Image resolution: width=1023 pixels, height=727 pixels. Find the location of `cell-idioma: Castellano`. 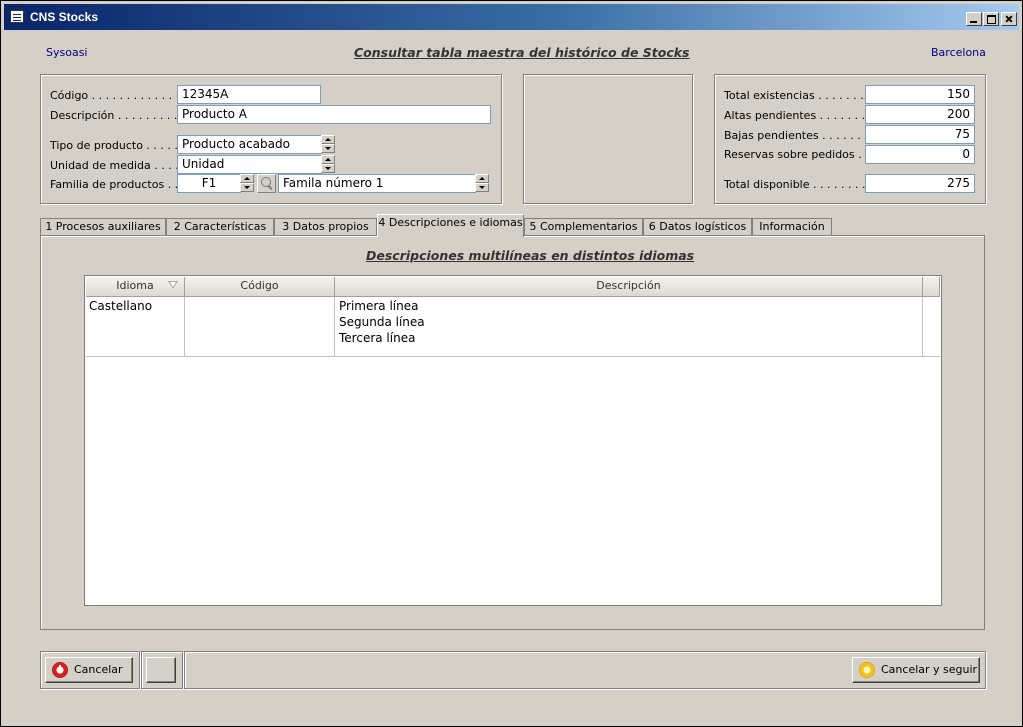

cell-idioma: Castellano is located at coordinates (121, 306).